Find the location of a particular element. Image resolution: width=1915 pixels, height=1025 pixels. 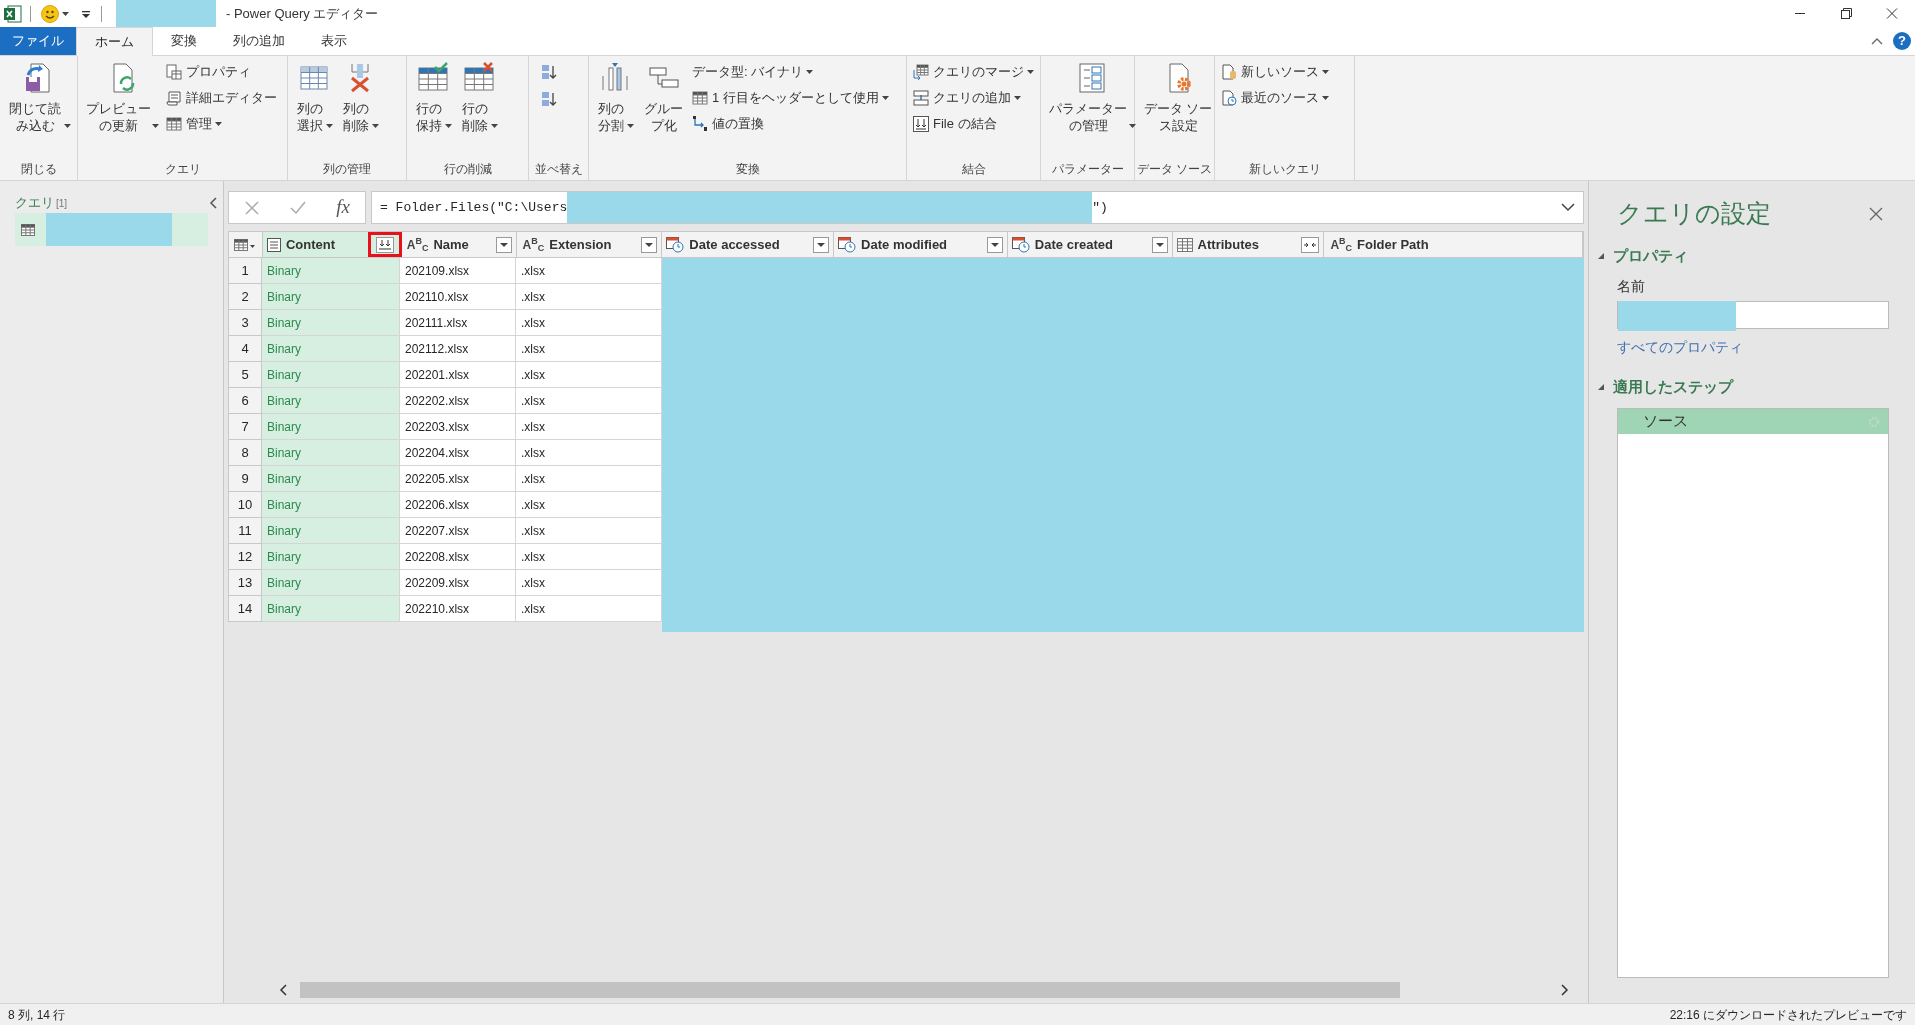

ribbon-tab: 表示 is located at coordinates (334, 41).